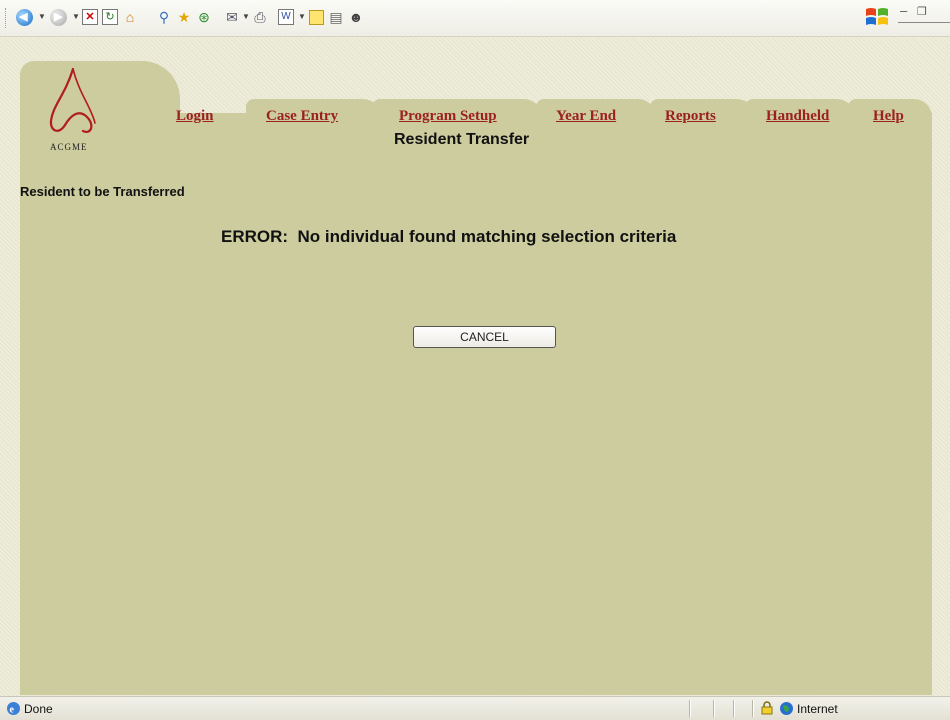 This screenshot has height=720, width=950. What do you see at coordinates (58, 17) in the screenshot?
I see `forward-button: ▶` at bounding box center [58, 17].